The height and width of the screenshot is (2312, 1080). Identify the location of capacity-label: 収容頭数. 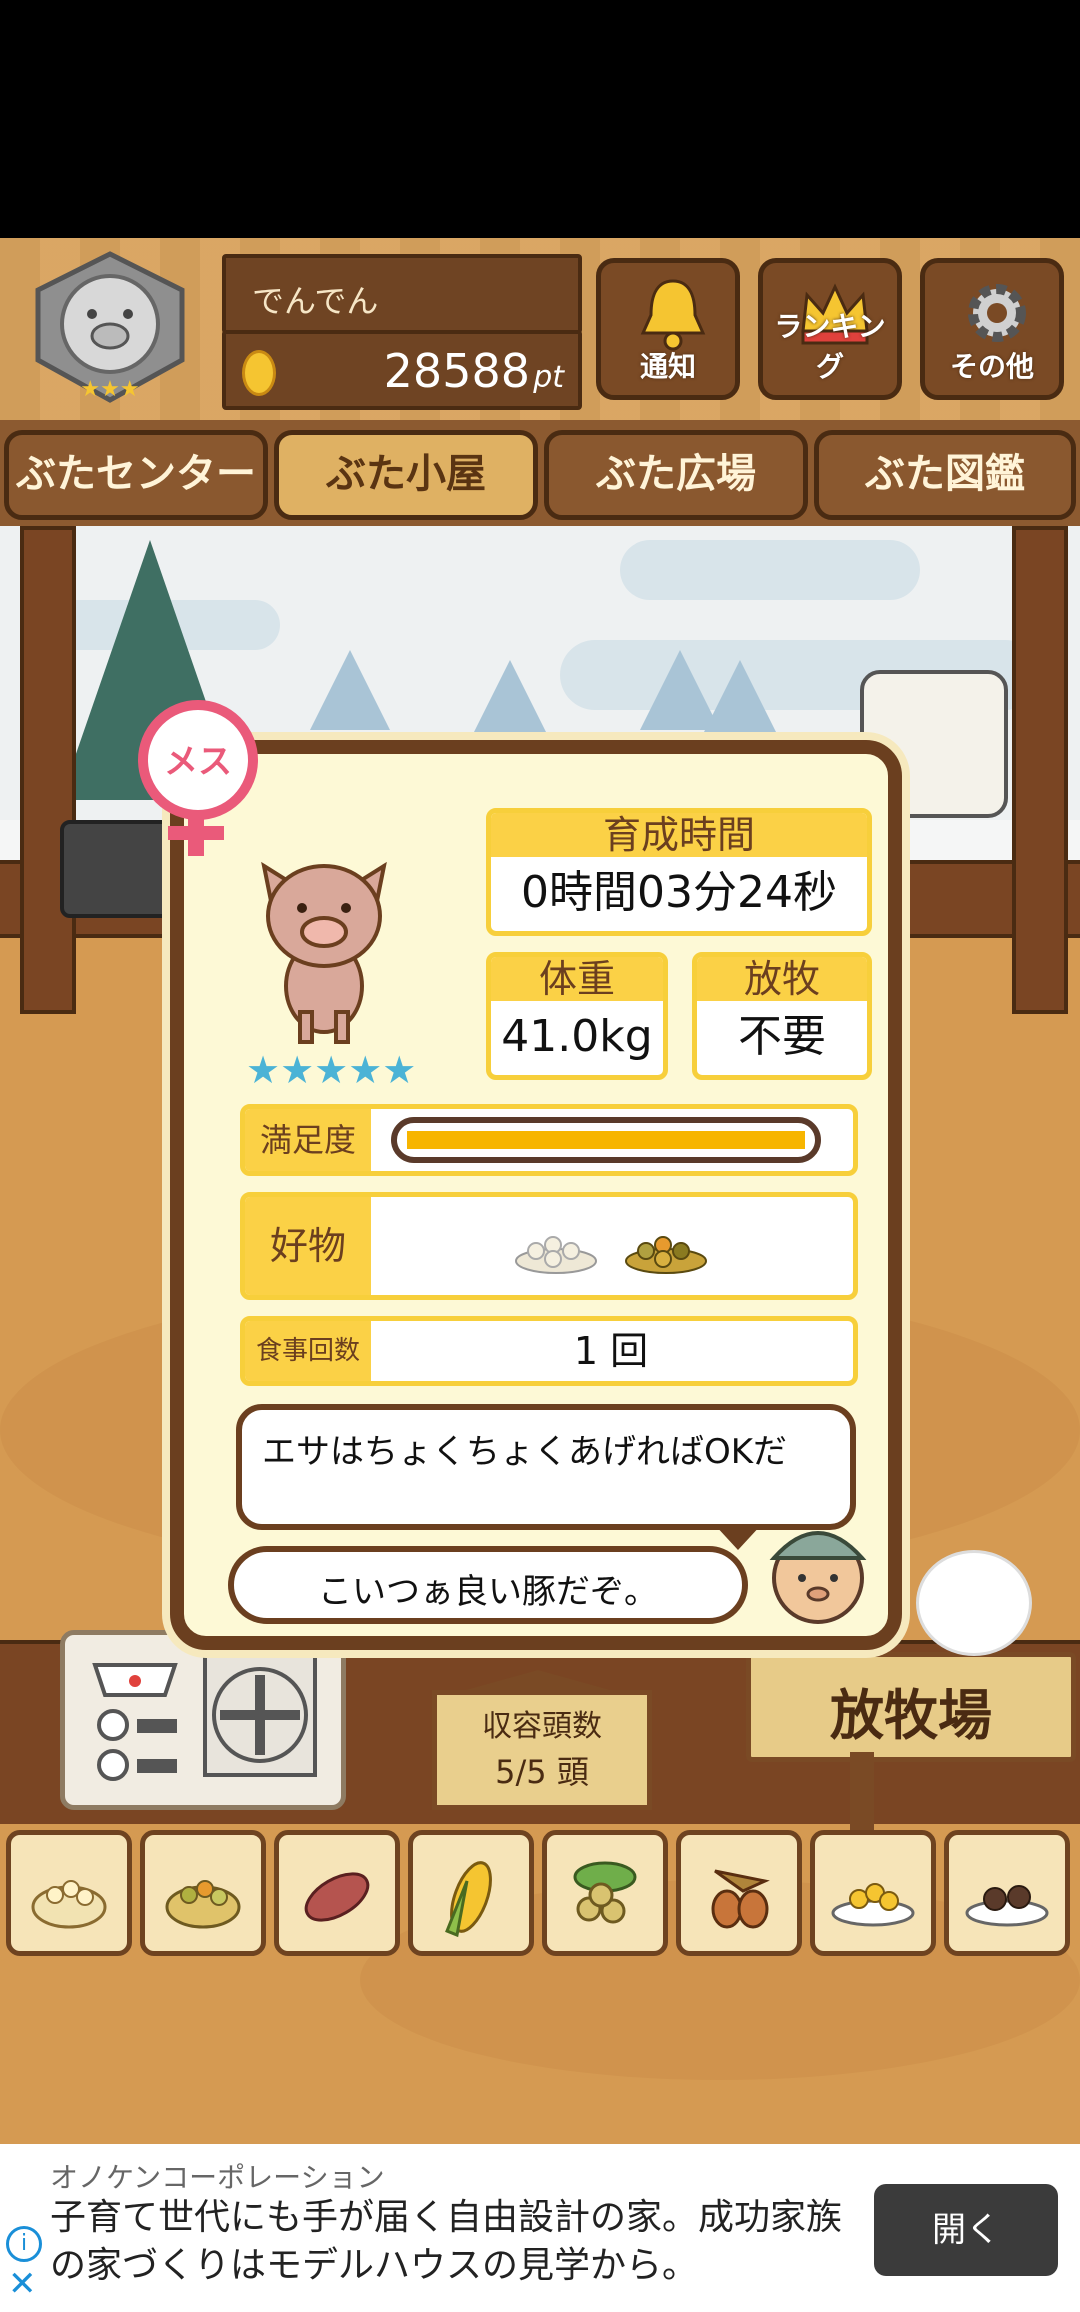
(542, 1726).